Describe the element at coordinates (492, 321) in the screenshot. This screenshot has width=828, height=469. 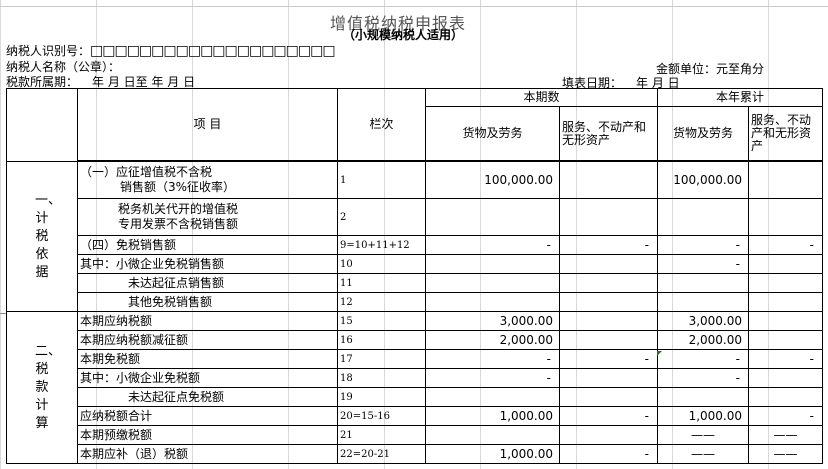
I see `row-15-goods: 3,000.00` at that location.